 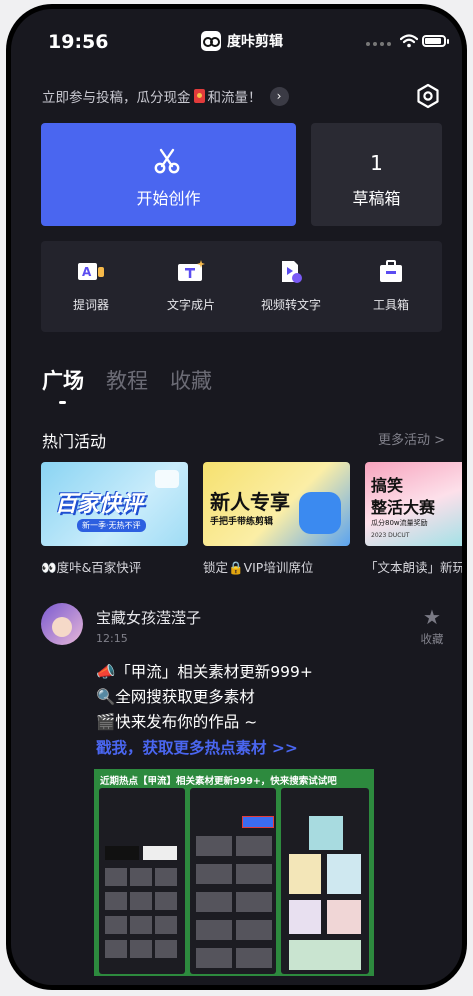 What do you see at coordinates (413, 567) in the screenshot?
I see `activity-caption-3: 「文本朗读」新玩` at bounding box center [413, 567].